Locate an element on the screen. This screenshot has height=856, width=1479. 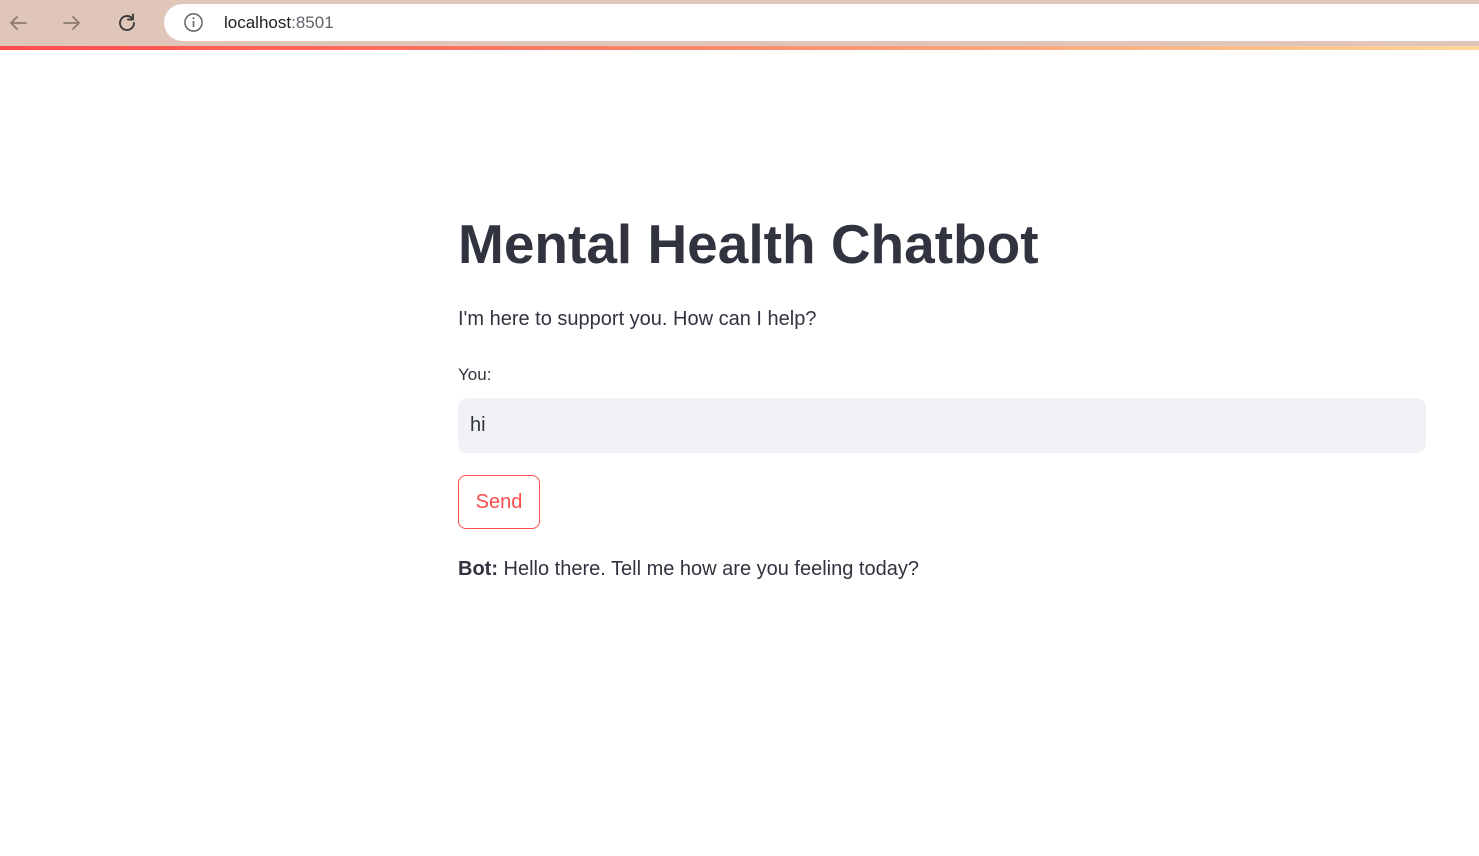
reload-icon is located at coordinates (127, 22).